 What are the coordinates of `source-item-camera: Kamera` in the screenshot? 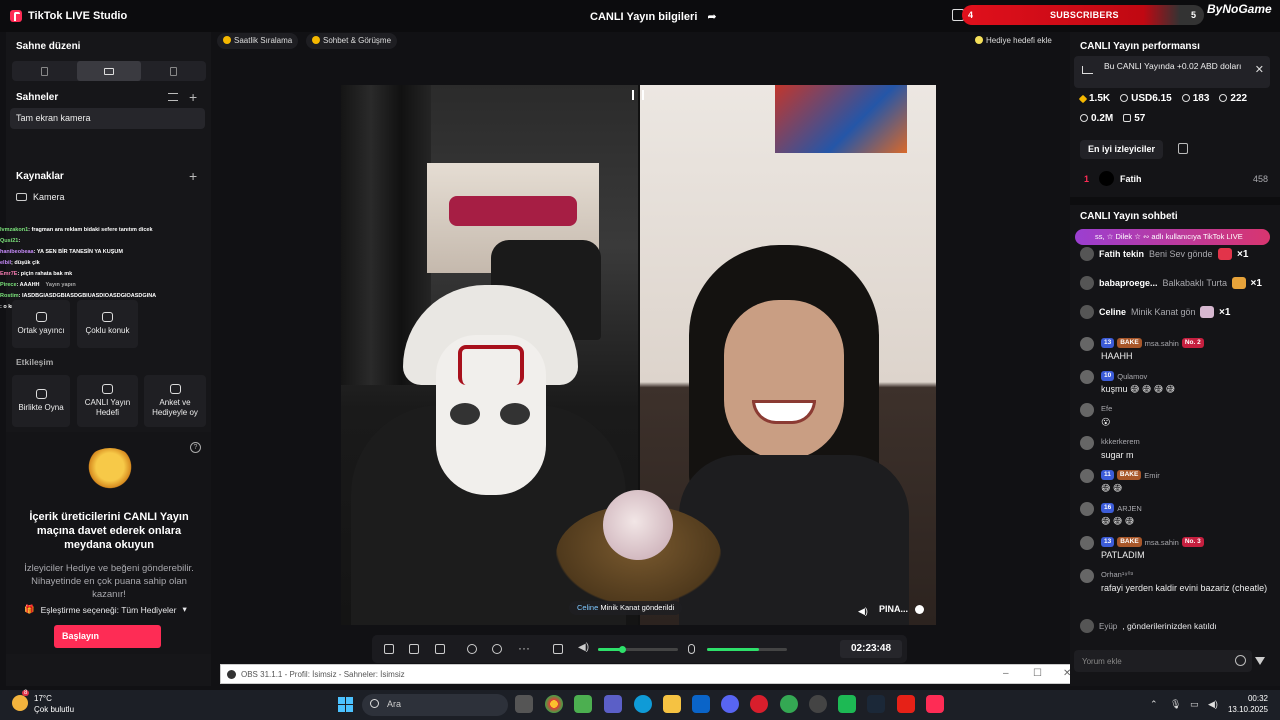 It's located at (40, 197).